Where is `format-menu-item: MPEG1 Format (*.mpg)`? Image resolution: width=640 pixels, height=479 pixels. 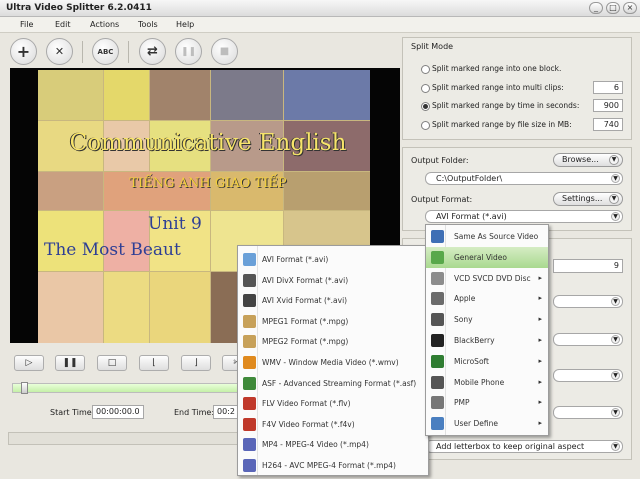
format-menu-item: MPEG1 Format (*.mpg) is located at coordinates (333, 321).